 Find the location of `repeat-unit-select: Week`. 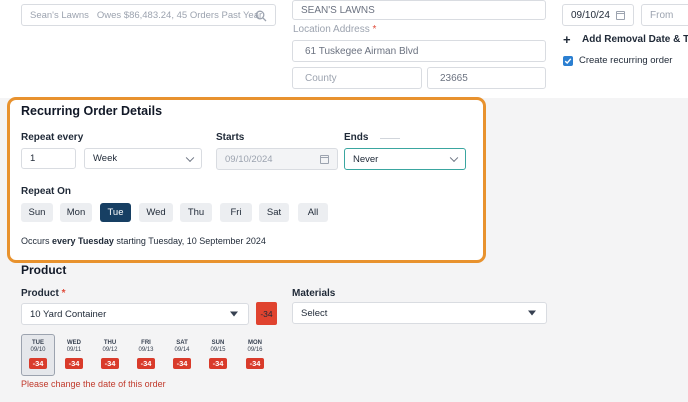

repeat-unit-select: Week is located at coordinates (143, 158).